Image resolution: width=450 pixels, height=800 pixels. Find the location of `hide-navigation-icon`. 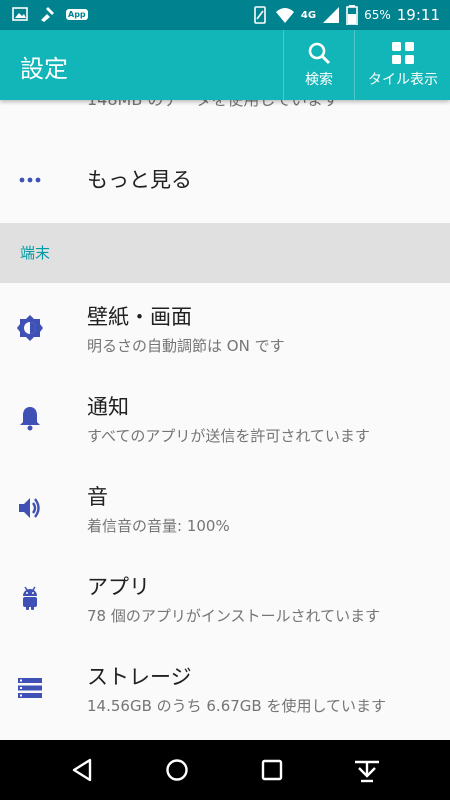

hide-navigation-icon is located at coordinates (367, 770).